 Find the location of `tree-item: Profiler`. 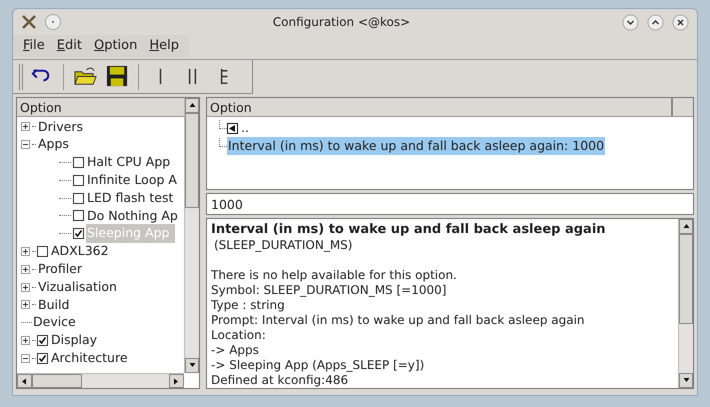

tree-item: Profiler is located at coordinates (60, 269).